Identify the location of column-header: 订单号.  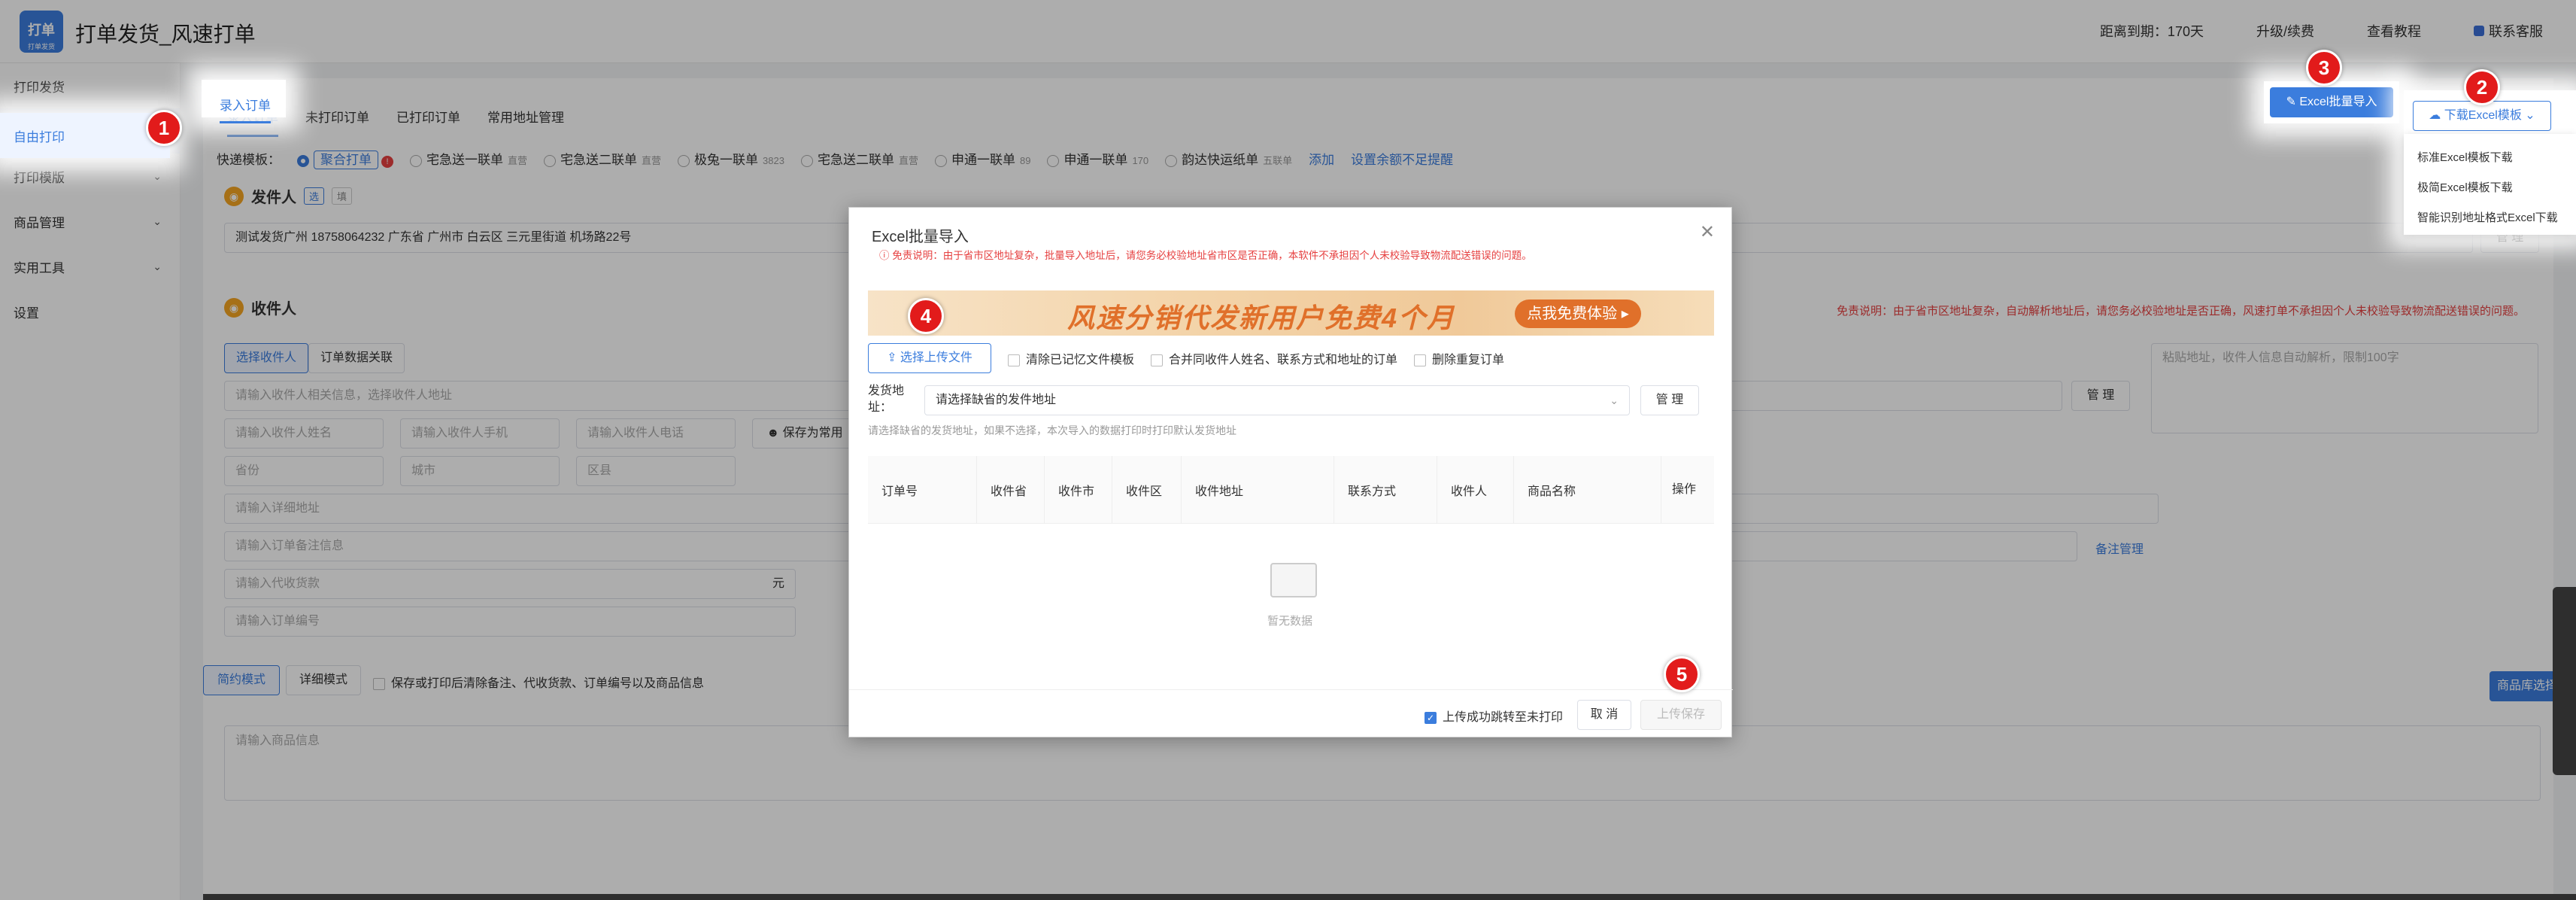
(922, 490).